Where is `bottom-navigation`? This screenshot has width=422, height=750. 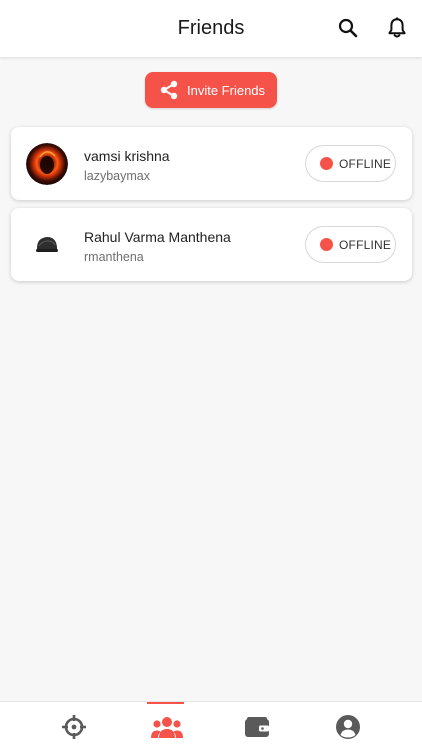 bottom-navigation is located at coordinates (211, 725).